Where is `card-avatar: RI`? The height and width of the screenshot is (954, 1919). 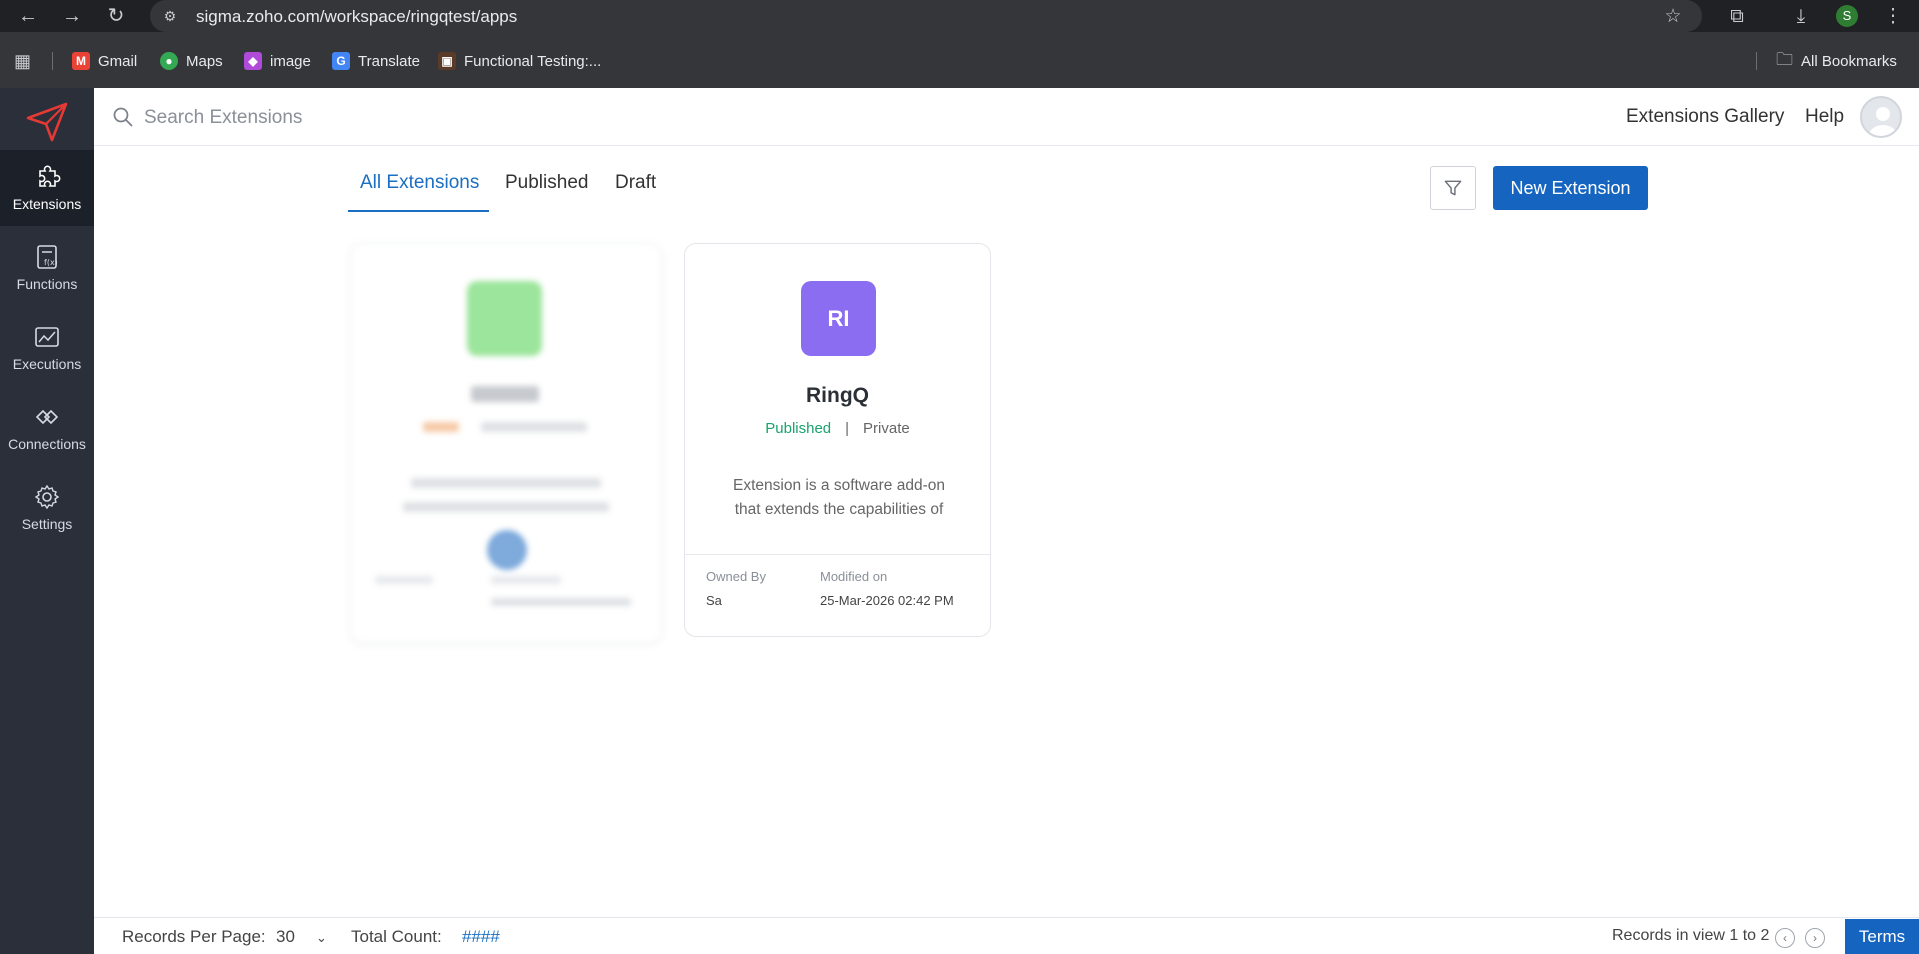
card-avatar: RI is located at coordinates (838, 318).